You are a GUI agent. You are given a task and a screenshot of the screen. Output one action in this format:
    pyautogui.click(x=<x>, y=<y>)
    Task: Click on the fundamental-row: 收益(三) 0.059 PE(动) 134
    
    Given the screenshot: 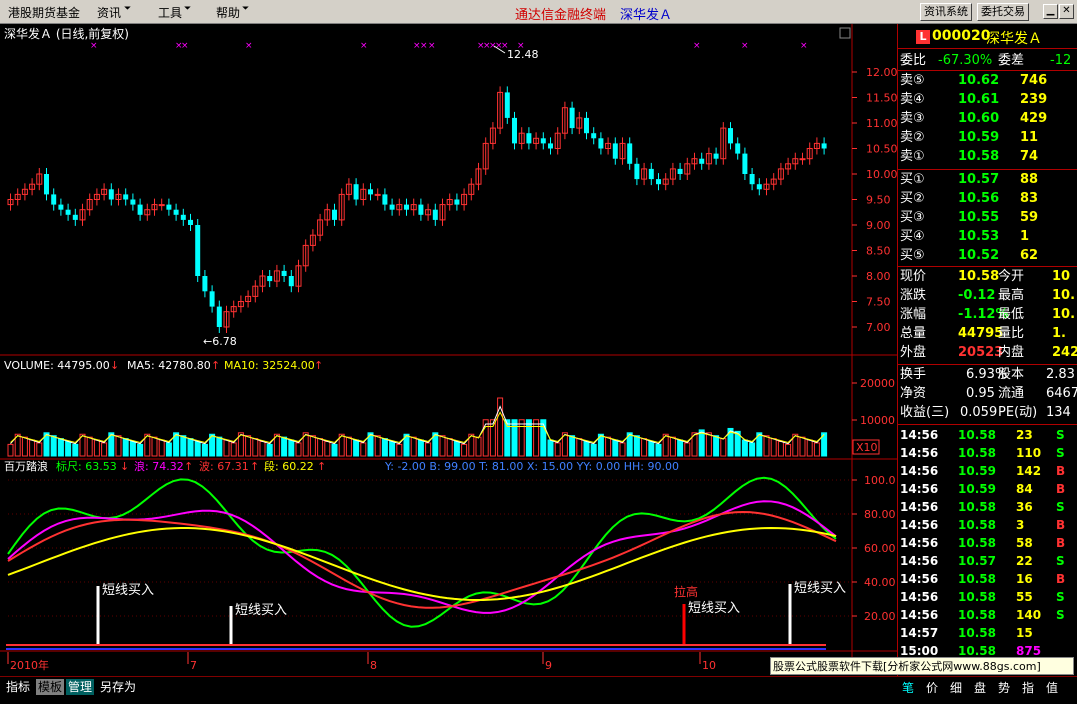 What is the action you would take?
    pyautogui.click(x=985, y=412)
    